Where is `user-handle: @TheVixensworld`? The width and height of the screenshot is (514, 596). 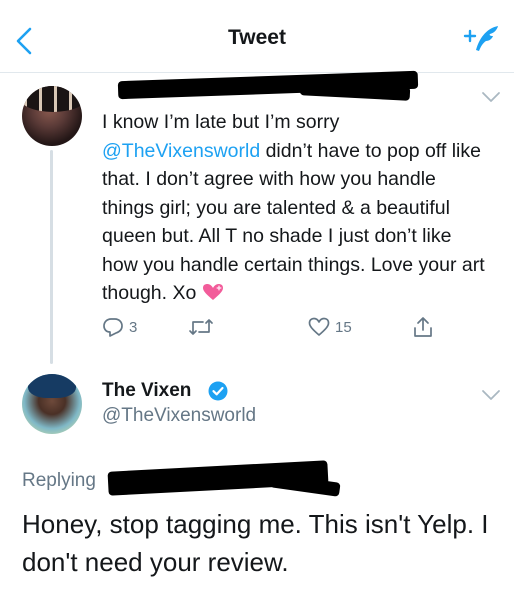
user-handle: @TheVixensworld is located at coordinates (179, 416).